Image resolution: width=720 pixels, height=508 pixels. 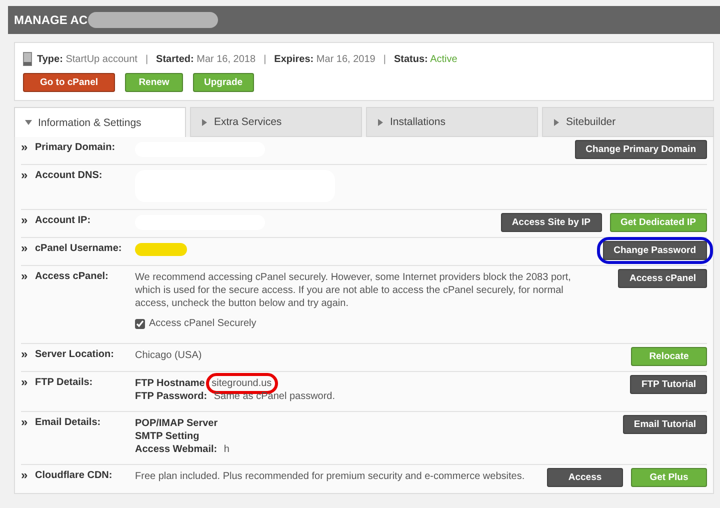 I want to click on caret-down-icon, so click(x=28, y=122).